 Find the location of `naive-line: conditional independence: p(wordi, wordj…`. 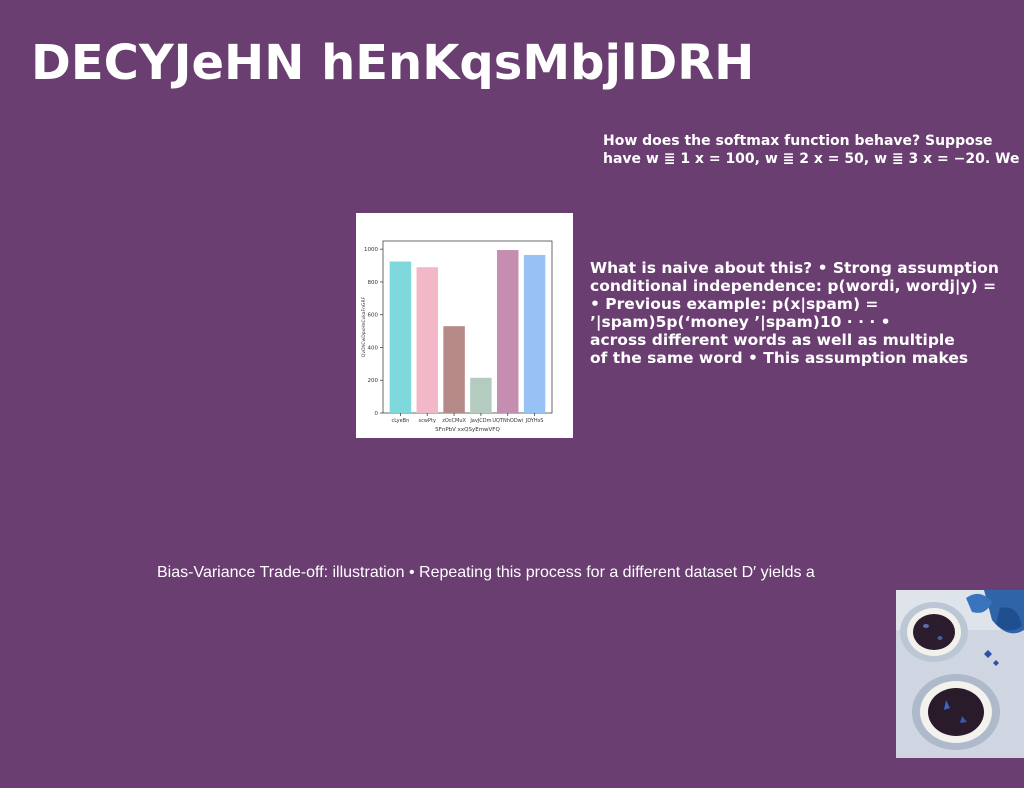

naive-line: conditional independence: p(wordi, wordj… is located at coordinates (793, 286).